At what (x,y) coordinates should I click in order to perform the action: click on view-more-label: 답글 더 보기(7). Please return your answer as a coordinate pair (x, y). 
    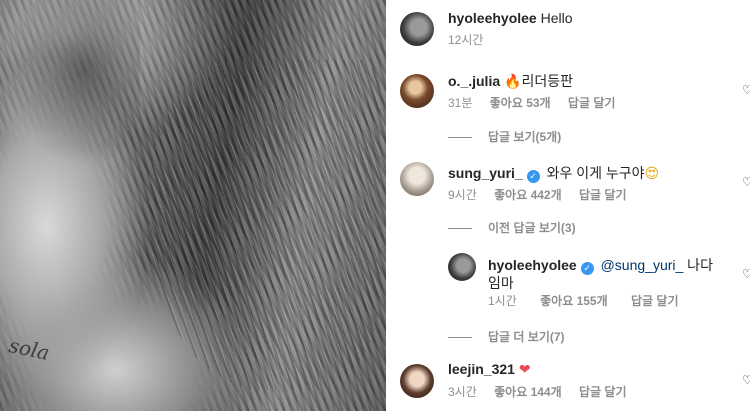
    Looking at the image, I should click on (526, 337).